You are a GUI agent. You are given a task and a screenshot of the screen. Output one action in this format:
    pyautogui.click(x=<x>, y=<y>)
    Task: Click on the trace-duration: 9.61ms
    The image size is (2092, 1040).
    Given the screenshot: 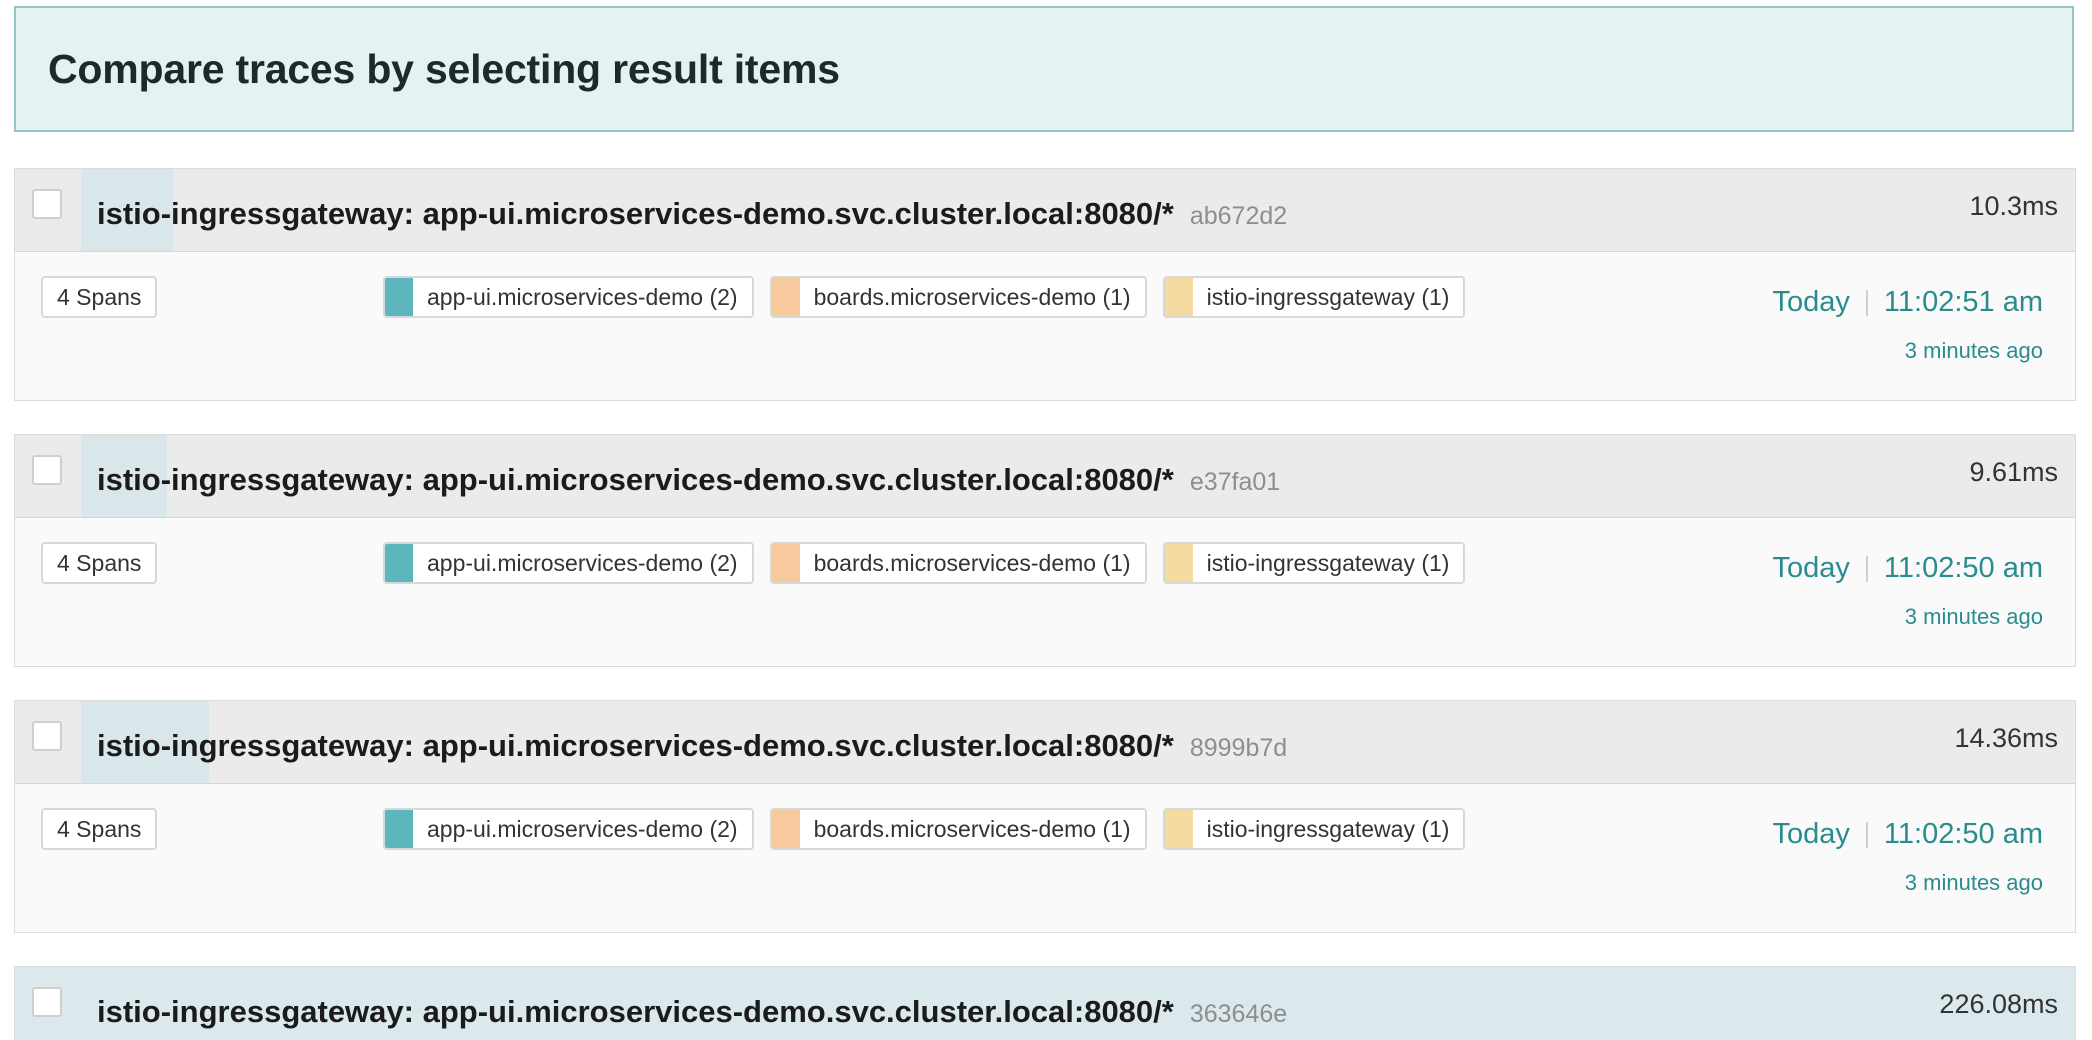 What is the action you would take?
    pyautogui.click(x=2013, y=472)
    